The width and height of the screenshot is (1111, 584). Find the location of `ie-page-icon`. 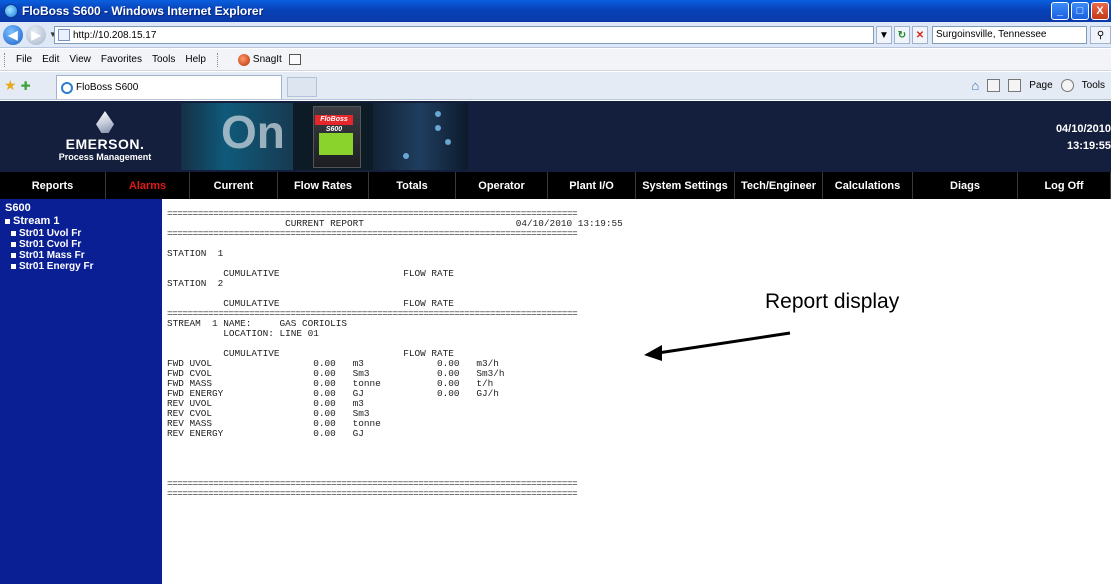

ie-page-icon is located at coordinates (67, 87).